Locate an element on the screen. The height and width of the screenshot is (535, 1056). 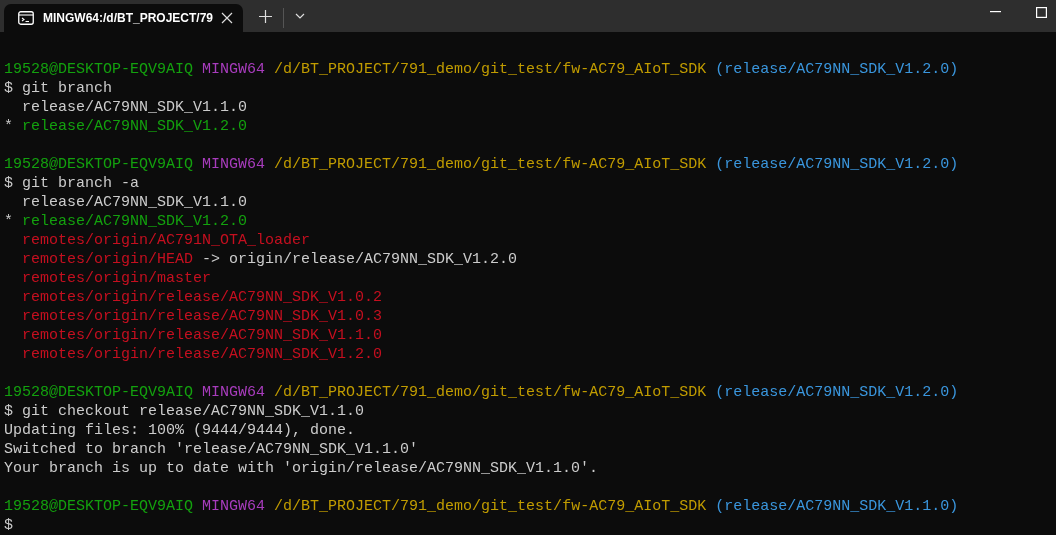
prompt-branch: (release/AC79NN_SDK_V1.1.0) is located at coordinates (837, 506).